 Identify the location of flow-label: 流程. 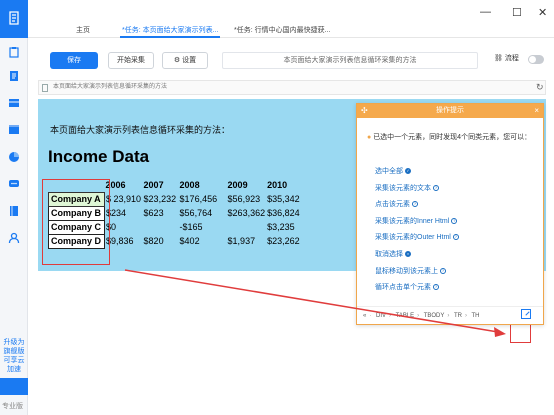
(511, 58).